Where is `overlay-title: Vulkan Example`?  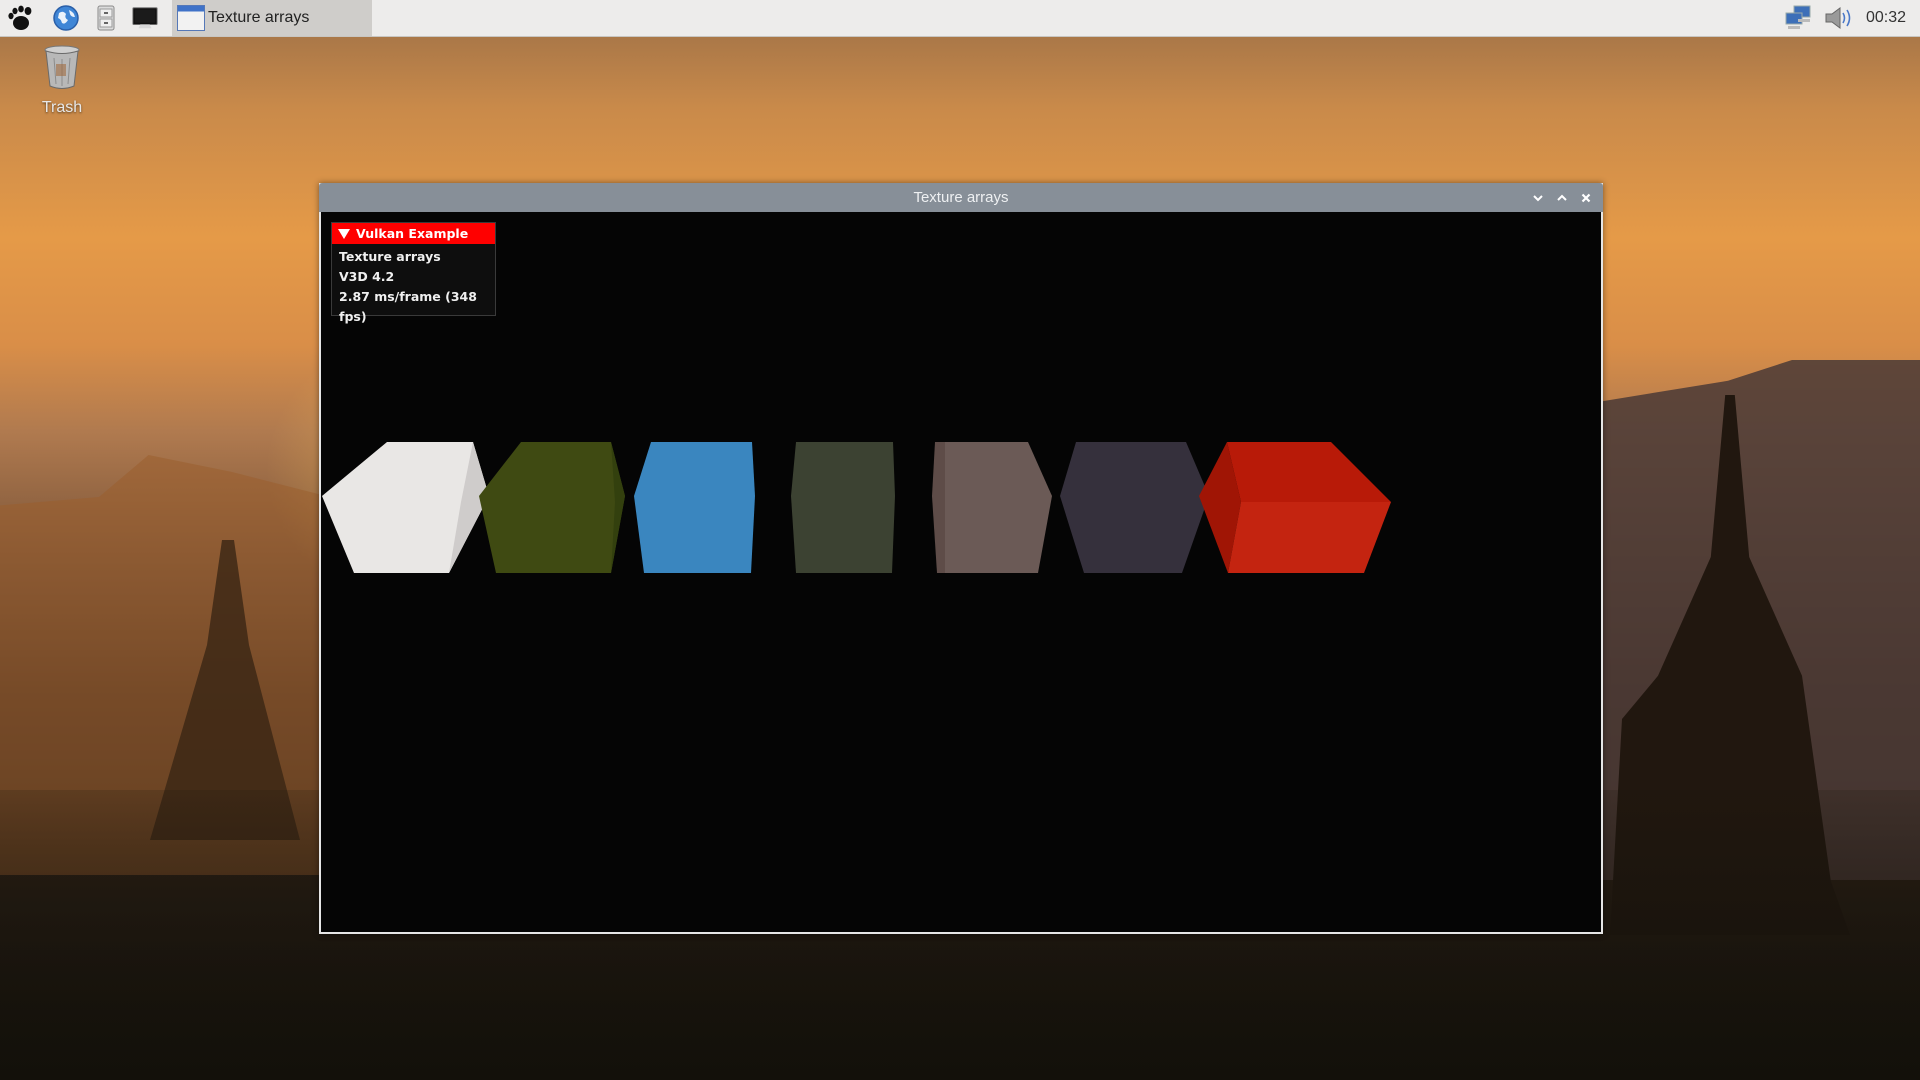 overlay-title: Vulkan Example is located at coordinates (412, 233).